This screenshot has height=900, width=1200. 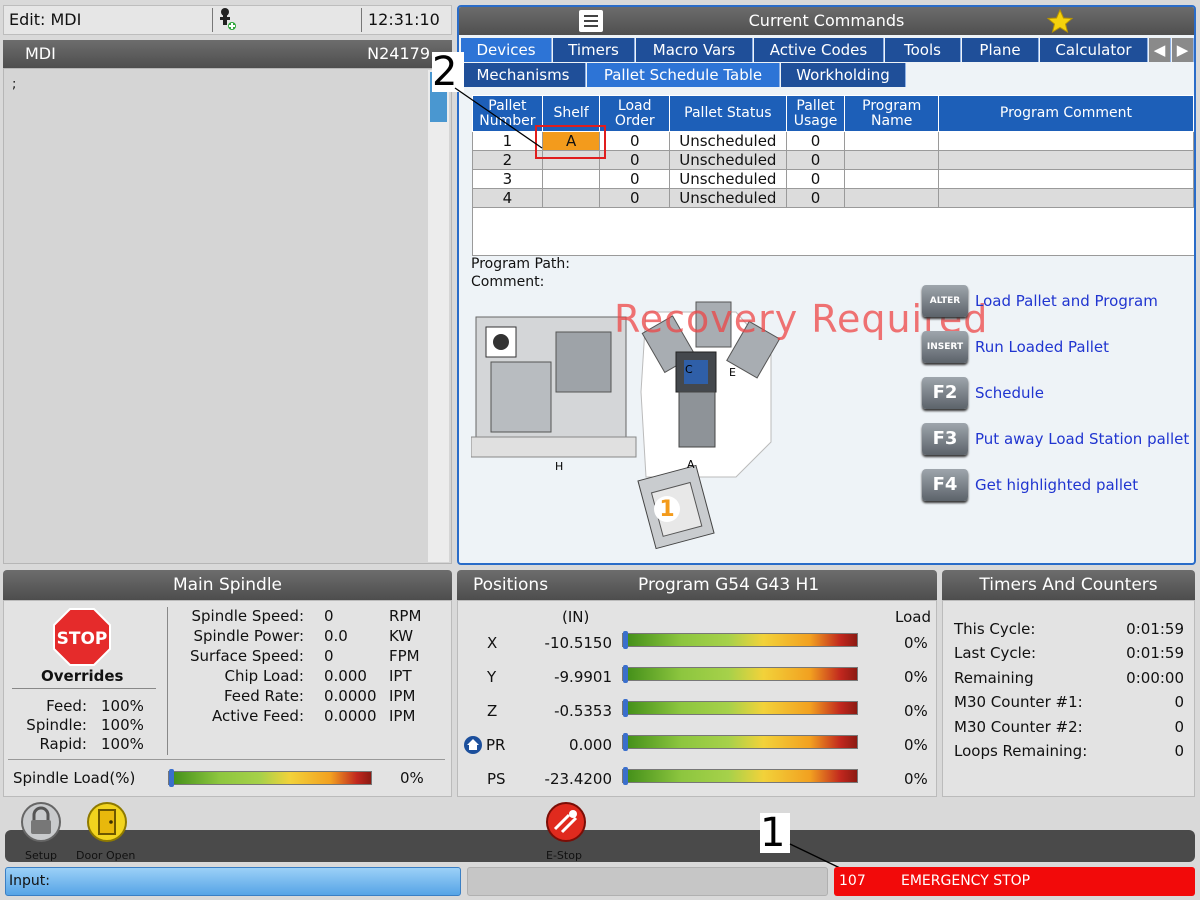 I want to click on callout-2-leader-line, so click(x=498, y=118).